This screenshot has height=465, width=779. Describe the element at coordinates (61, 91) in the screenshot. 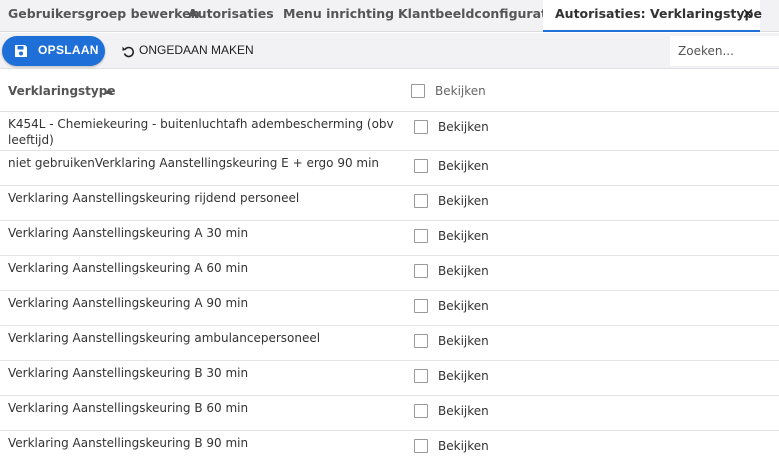

I see `column-header-verklaringstype: Verklaringstype` at that location.